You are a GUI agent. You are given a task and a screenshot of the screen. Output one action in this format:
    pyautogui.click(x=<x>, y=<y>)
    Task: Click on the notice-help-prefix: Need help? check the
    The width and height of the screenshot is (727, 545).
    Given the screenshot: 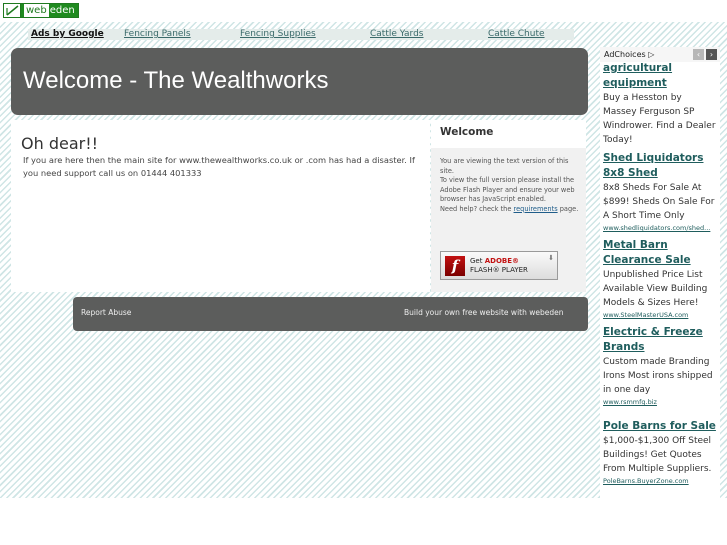 What is the action you would take?
    pyautogui.click(x=476, y=208)
    